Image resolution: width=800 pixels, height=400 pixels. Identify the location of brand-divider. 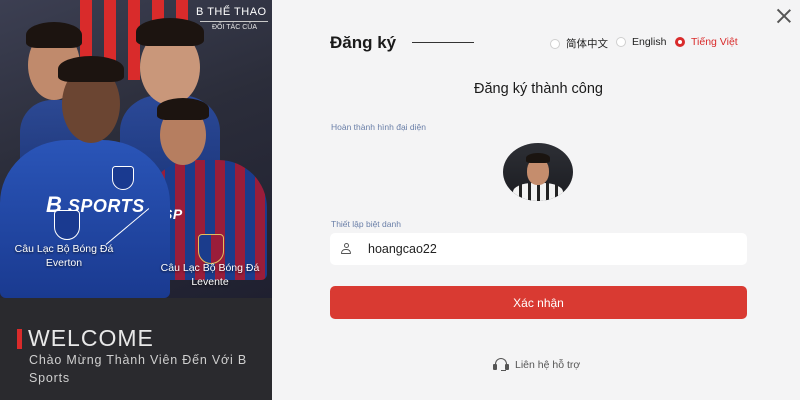
(234, 21).